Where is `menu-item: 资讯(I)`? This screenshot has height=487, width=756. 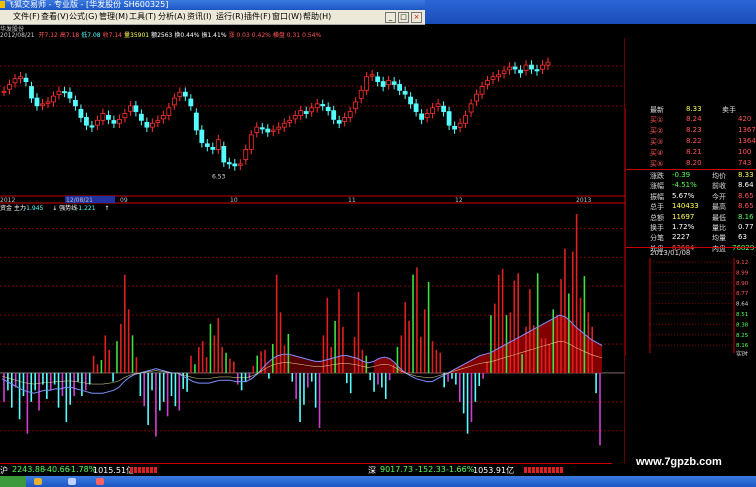 menu-item: 资讯(I) is located at coordinates (199, 16).